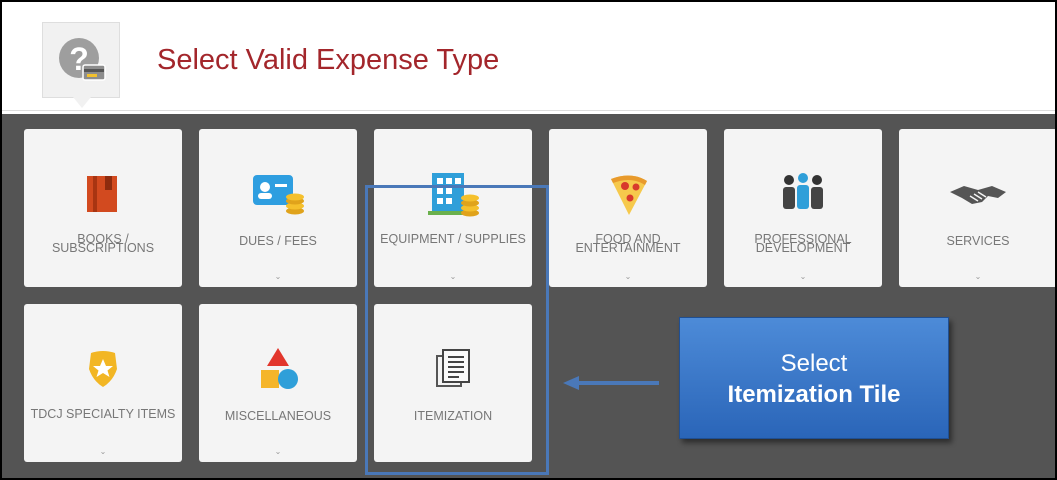  What do you see at coordinates (278, 195) in the screenshot?
I see `id-card-coins-icon` at bounding box center [278, 195].